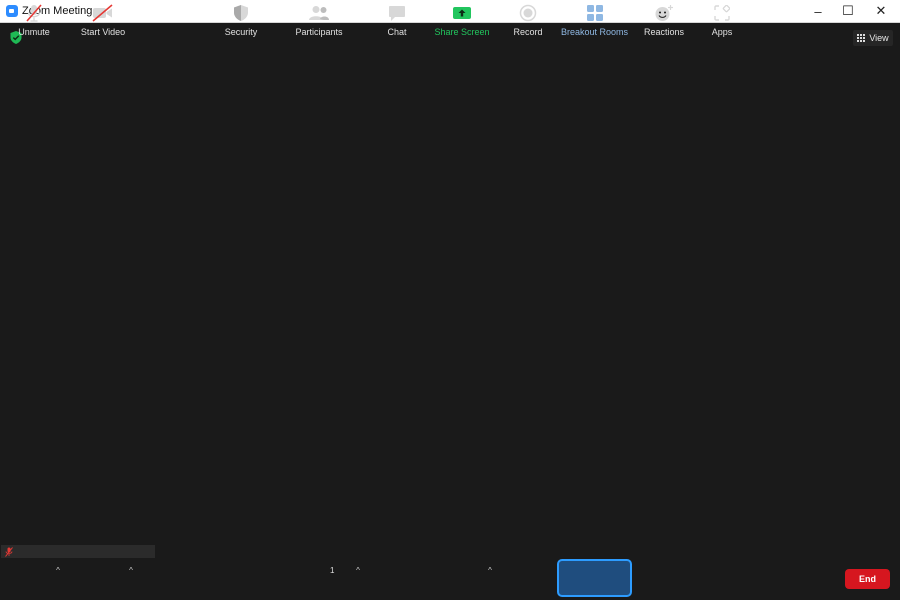 Image resolution: width=900 pixels, height=600 pixels. What do you see at coordinates (131, 571) in the screenshot?
I see `video-options-caret: ^` at bounding box center [131, 571].